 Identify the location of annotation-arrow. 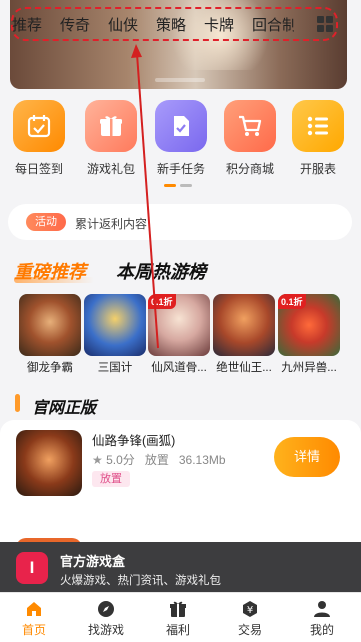
(145, 196).